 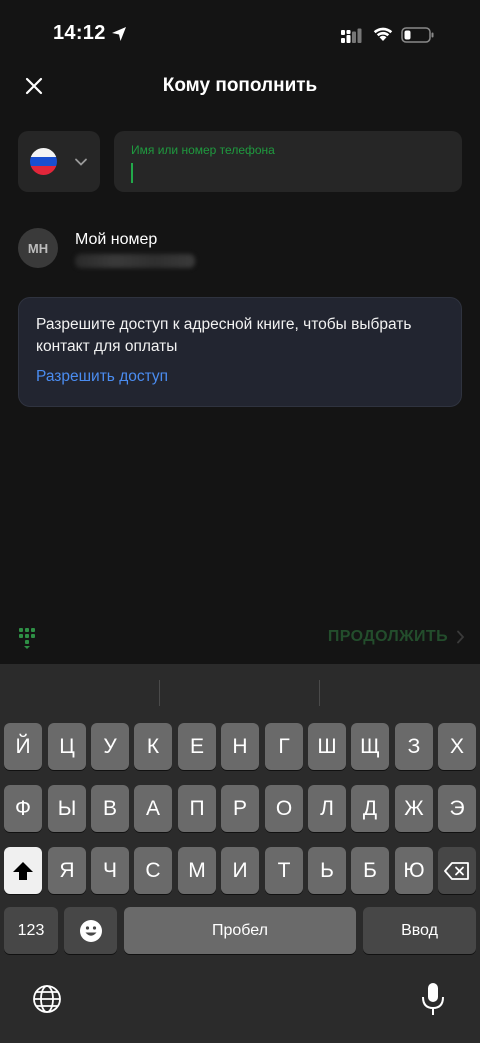 I want to click on location-arrow-icon, so click(x=119, y=34).